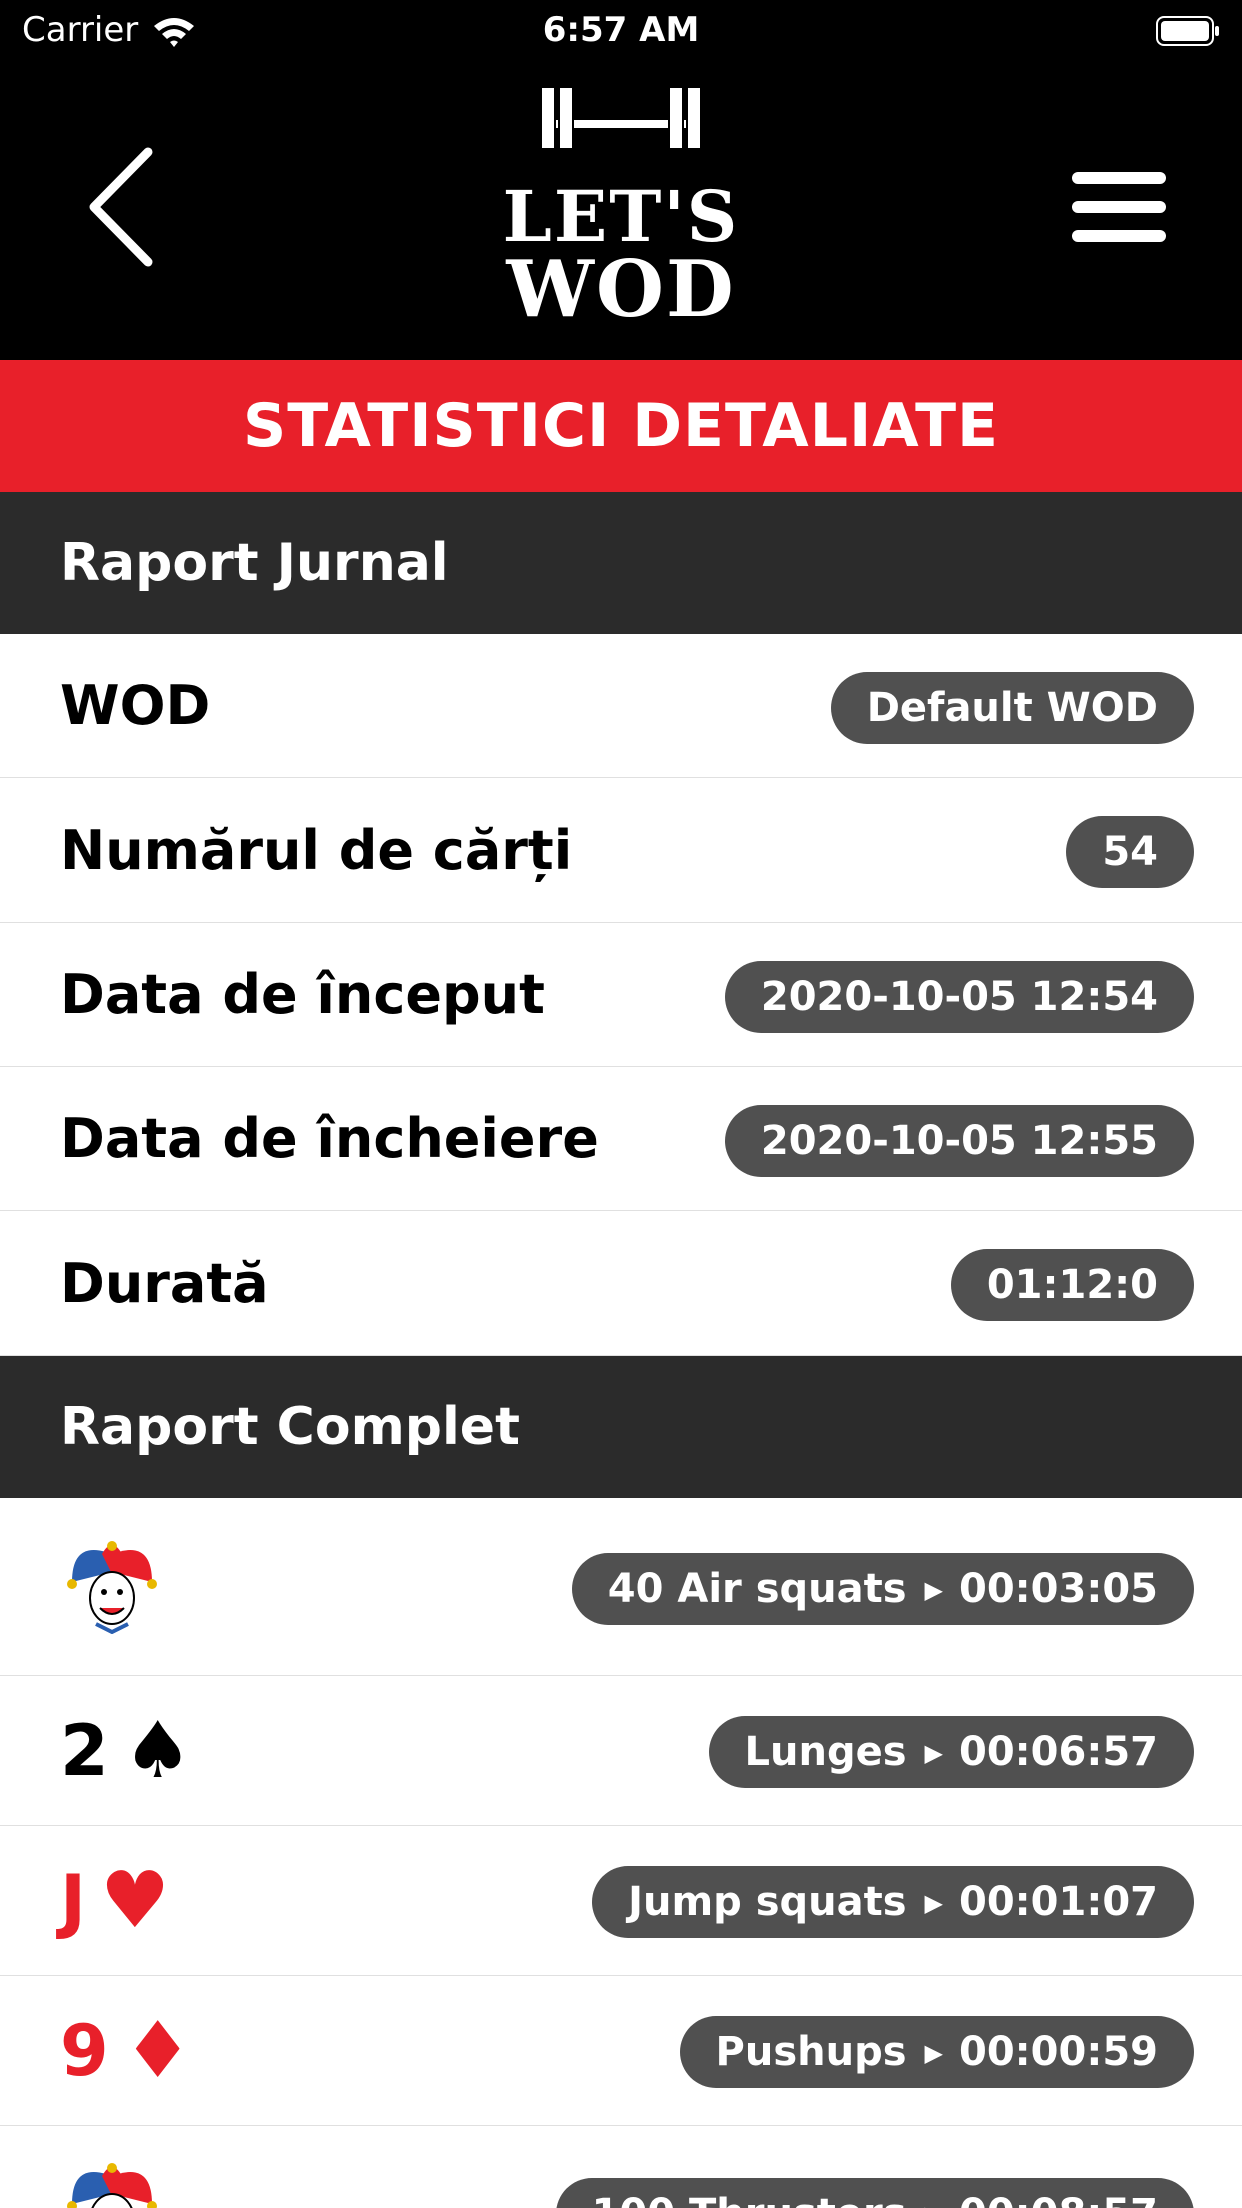 This screenshot has height=2208, width=1242. Describe the element at coordinates (316, 850) in the screenshot. I see `row-label: Numărul de cărți` at that location.